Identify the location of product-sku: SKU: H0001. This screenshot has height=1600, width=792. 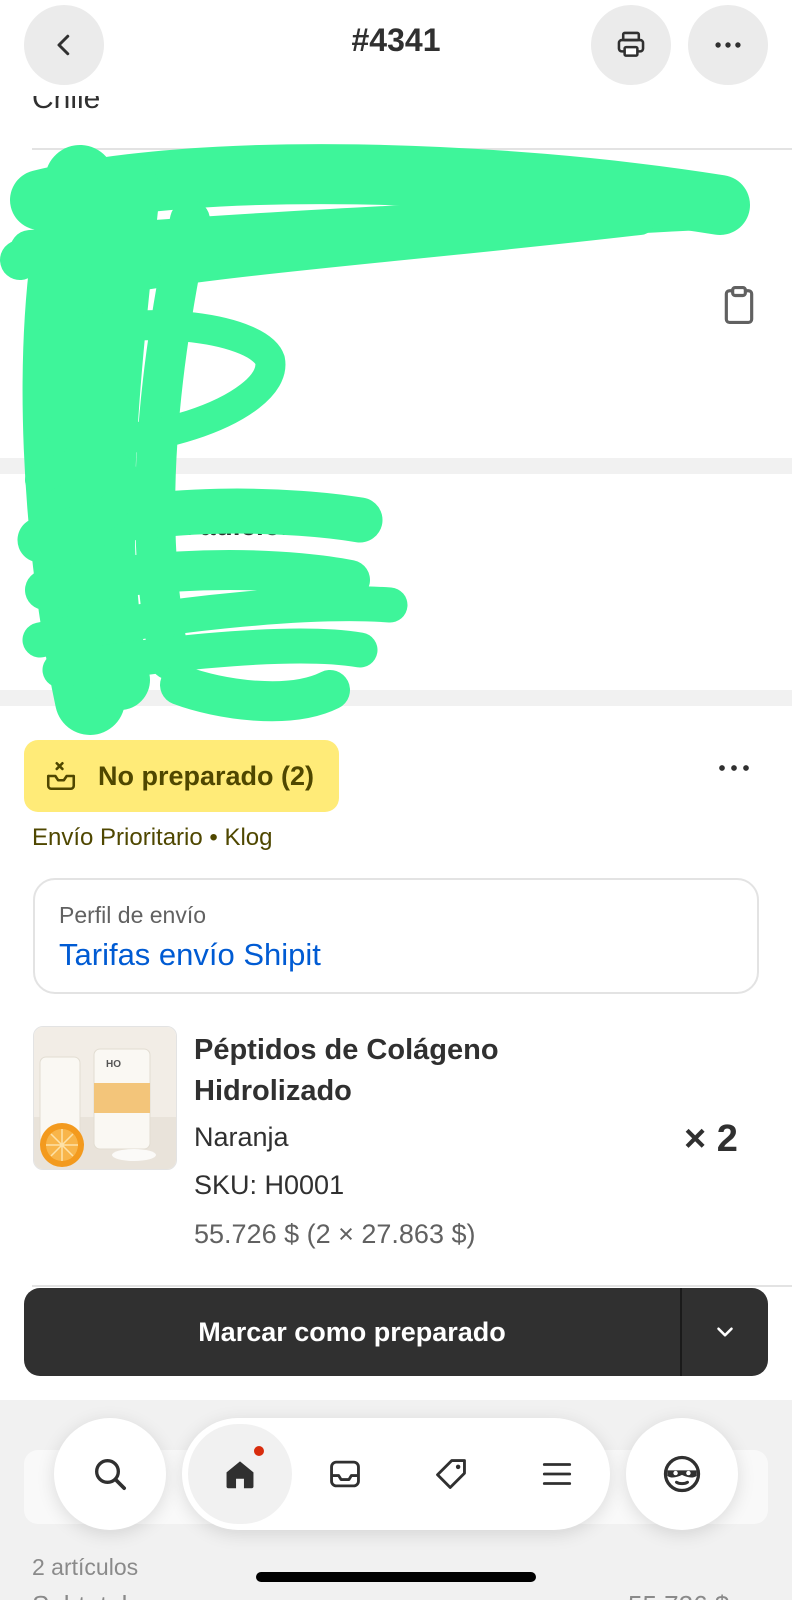
(269, 1185).